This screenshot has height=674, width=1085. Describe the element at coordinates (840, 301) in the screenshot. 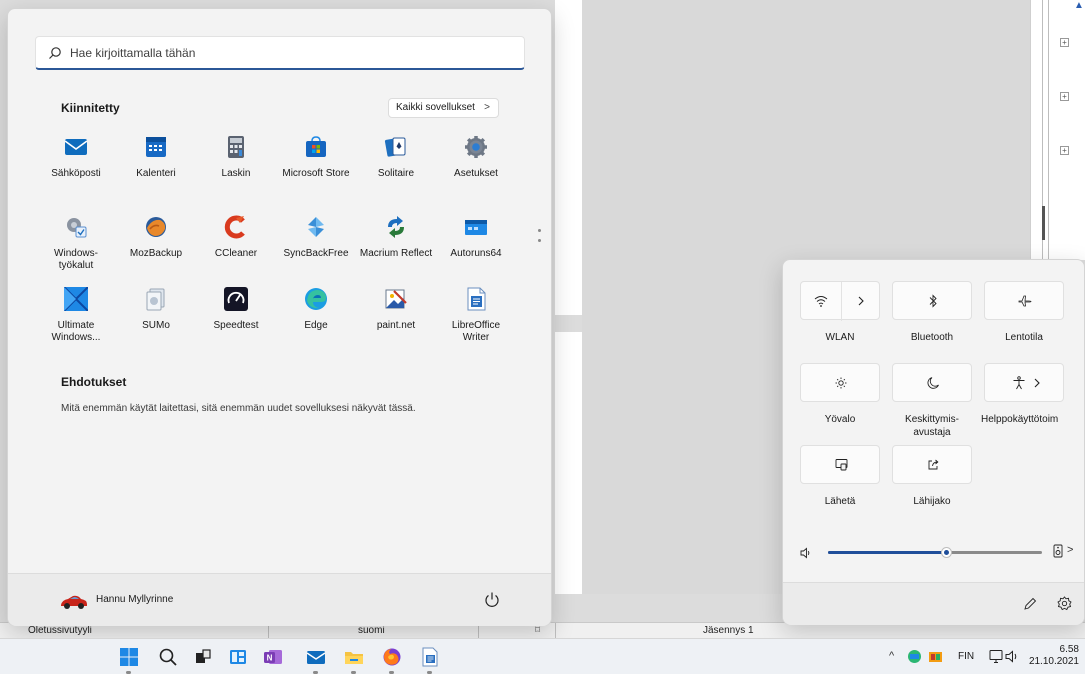

I see `wifi-tile` at that location.